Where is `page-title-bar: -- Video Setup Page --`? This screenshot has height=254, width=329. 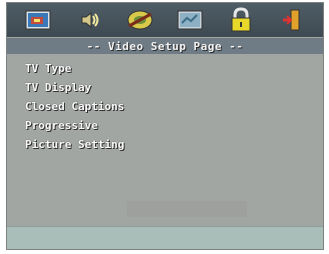 page-title-bar: -- Video Setup Page -- is located at coordinates (165, 46).